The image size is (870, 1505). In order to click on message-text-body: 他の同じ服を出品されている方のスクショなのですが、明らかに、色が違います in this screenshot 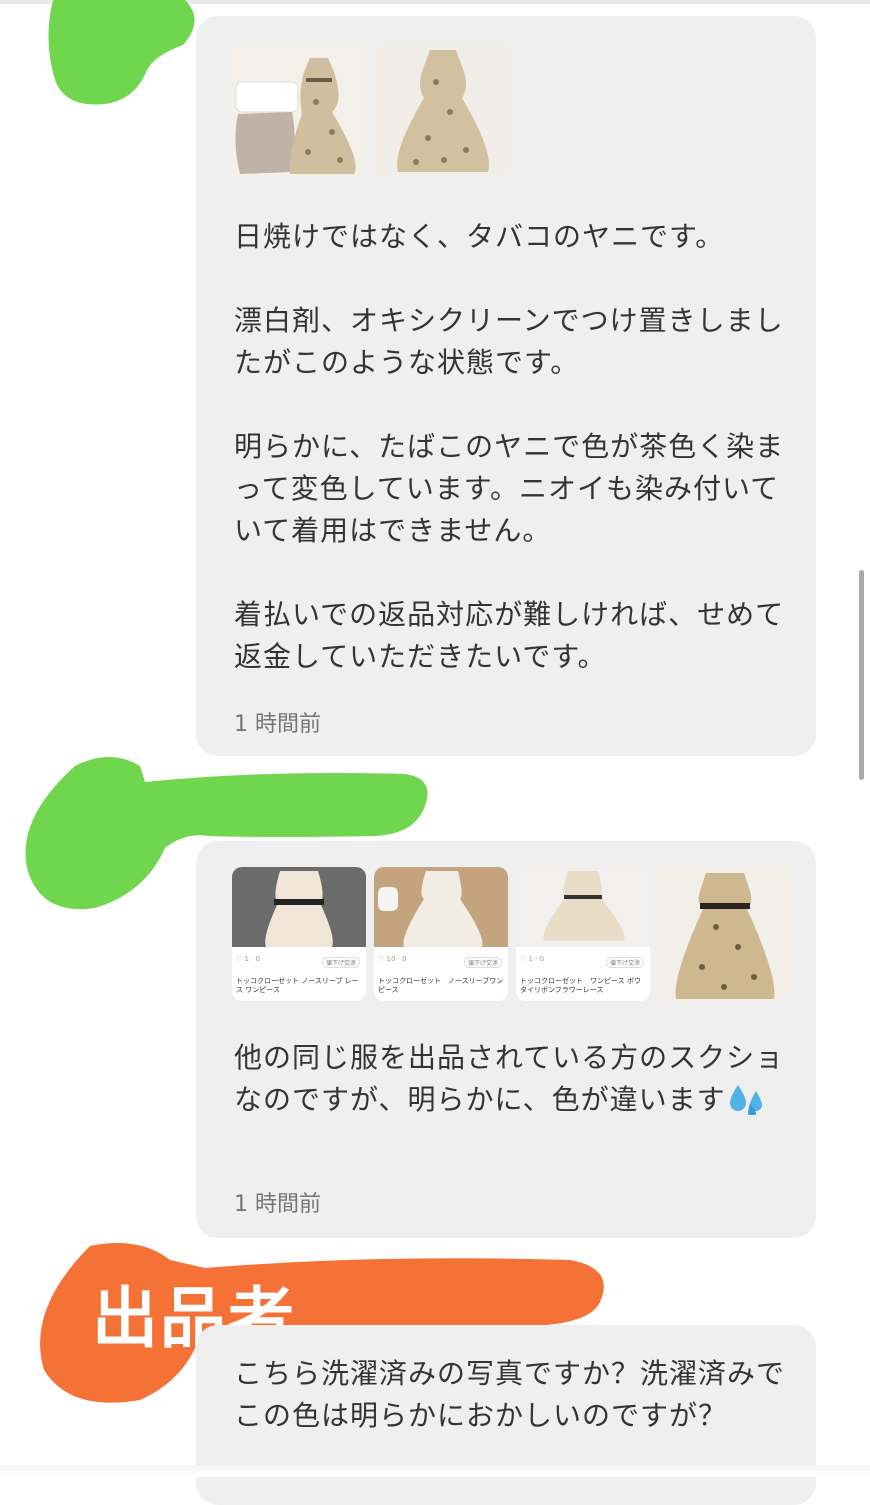, I will do `click(509, 1078)`.